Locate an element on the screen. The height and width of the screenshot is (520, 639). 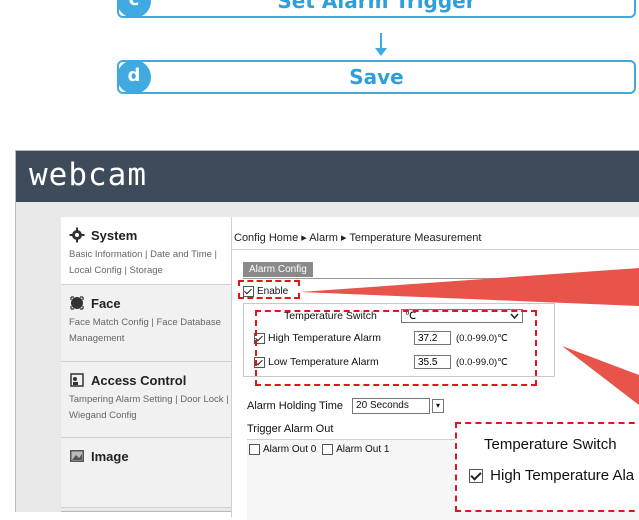
zoom-high-alarm-label: High Temperature Ala is located at coordinates (562, 475).